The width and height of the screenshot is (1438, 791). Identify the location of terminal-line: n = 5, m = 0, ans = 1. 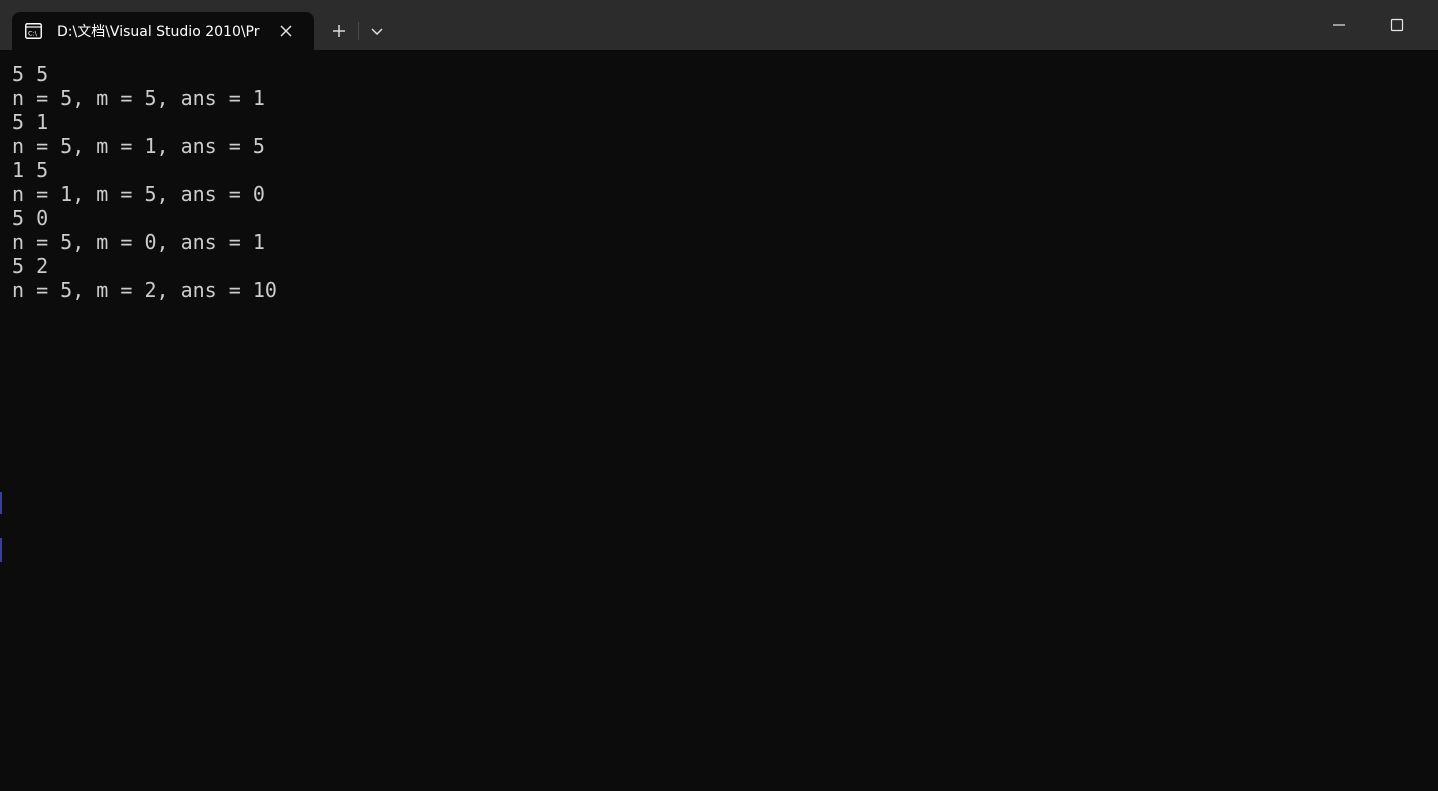
(138, 242).